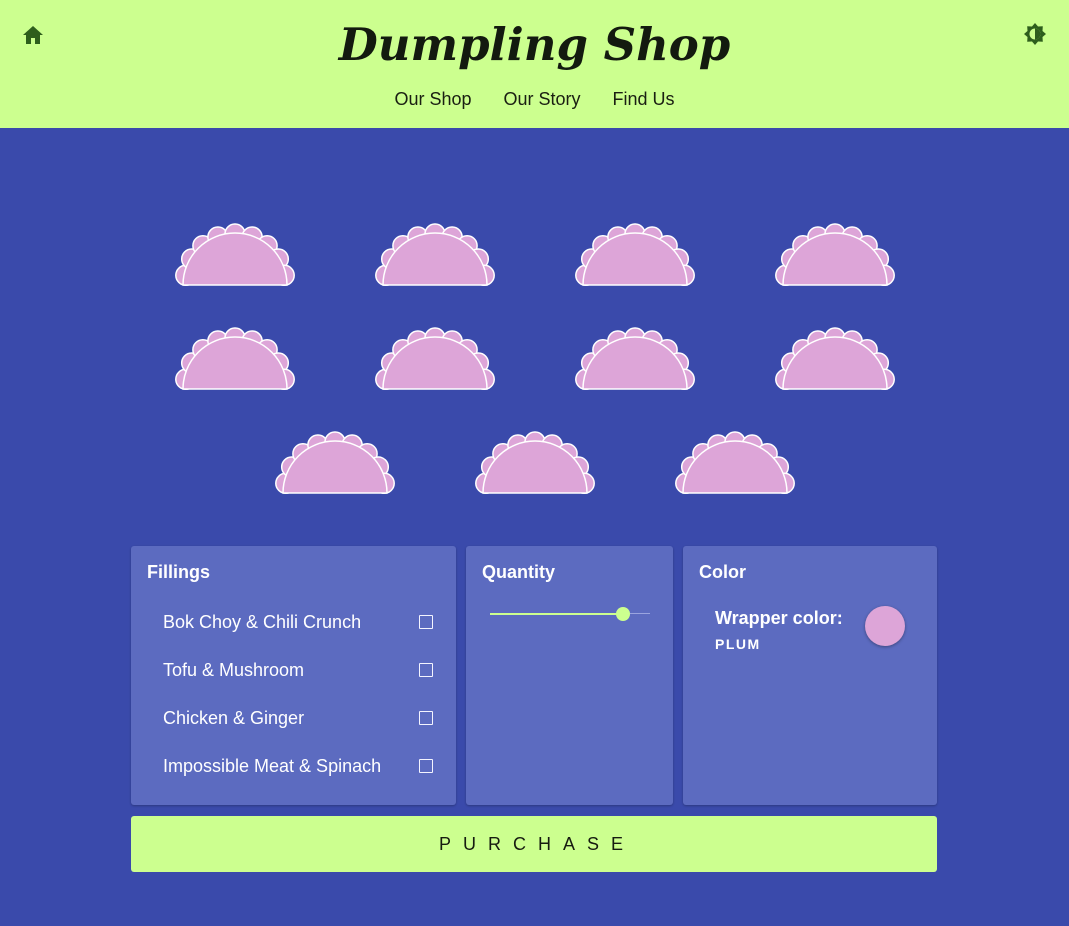 This screenshot has width=1069, height=926. Describe the element at coordinates (234, 670) in the screenshot. I see `filling-label: Tofu & Mushroom` at that location.